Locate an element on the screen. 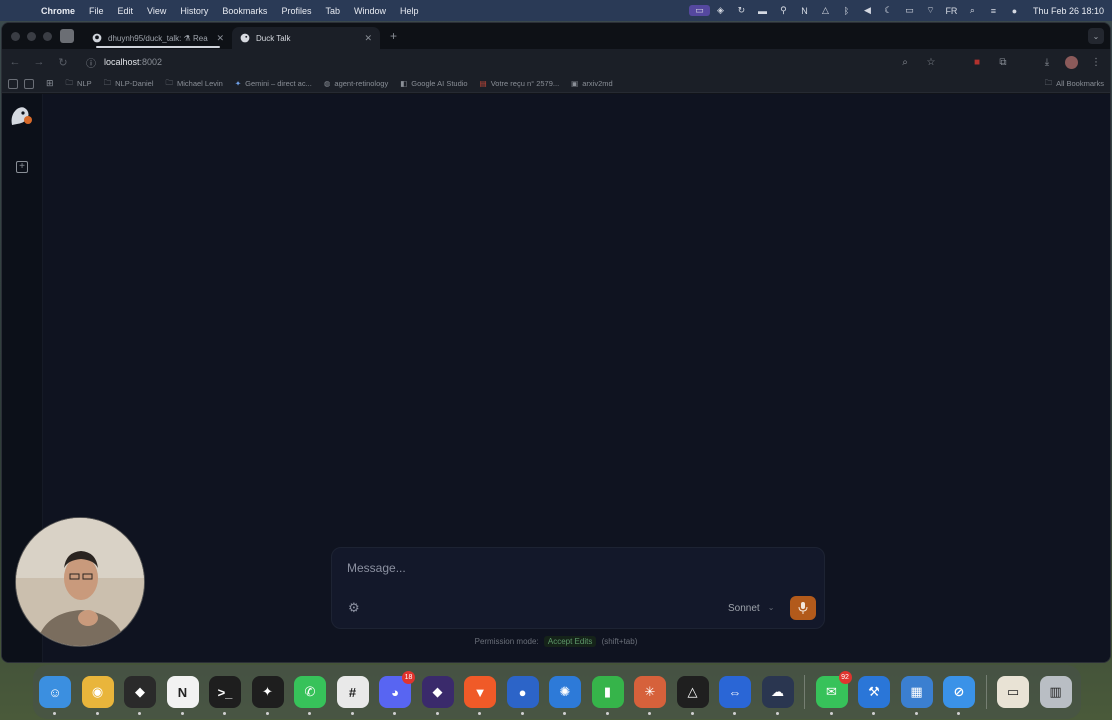 The width and height of the screenshot is (1112, 720). dock-trash-icon: ▥ is located at coordinates (1055, 692).